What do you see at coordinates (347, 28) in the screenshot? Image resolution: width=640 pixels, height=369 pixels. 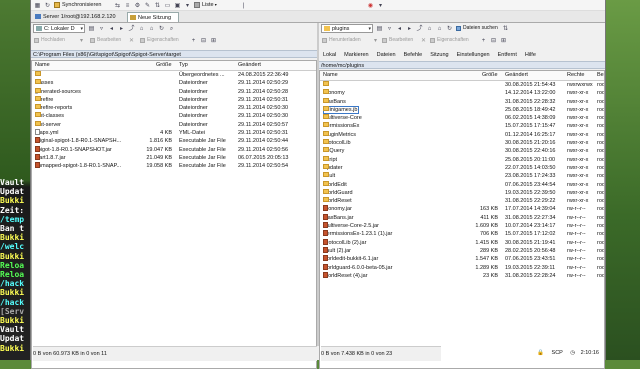 I see `remote-dir-select: plugins ▾` at bounding box center [347, 28].